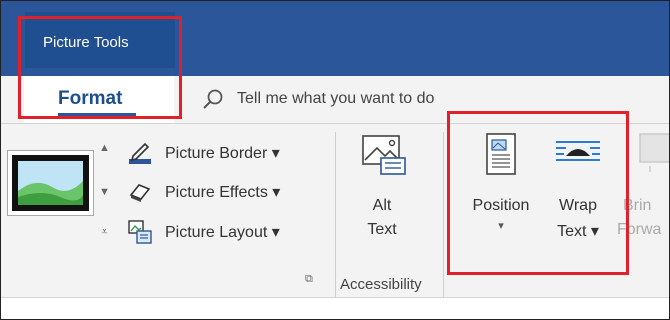 This screenshot has height=320, width=670. I want to click on search-icon, so click(213, 99).